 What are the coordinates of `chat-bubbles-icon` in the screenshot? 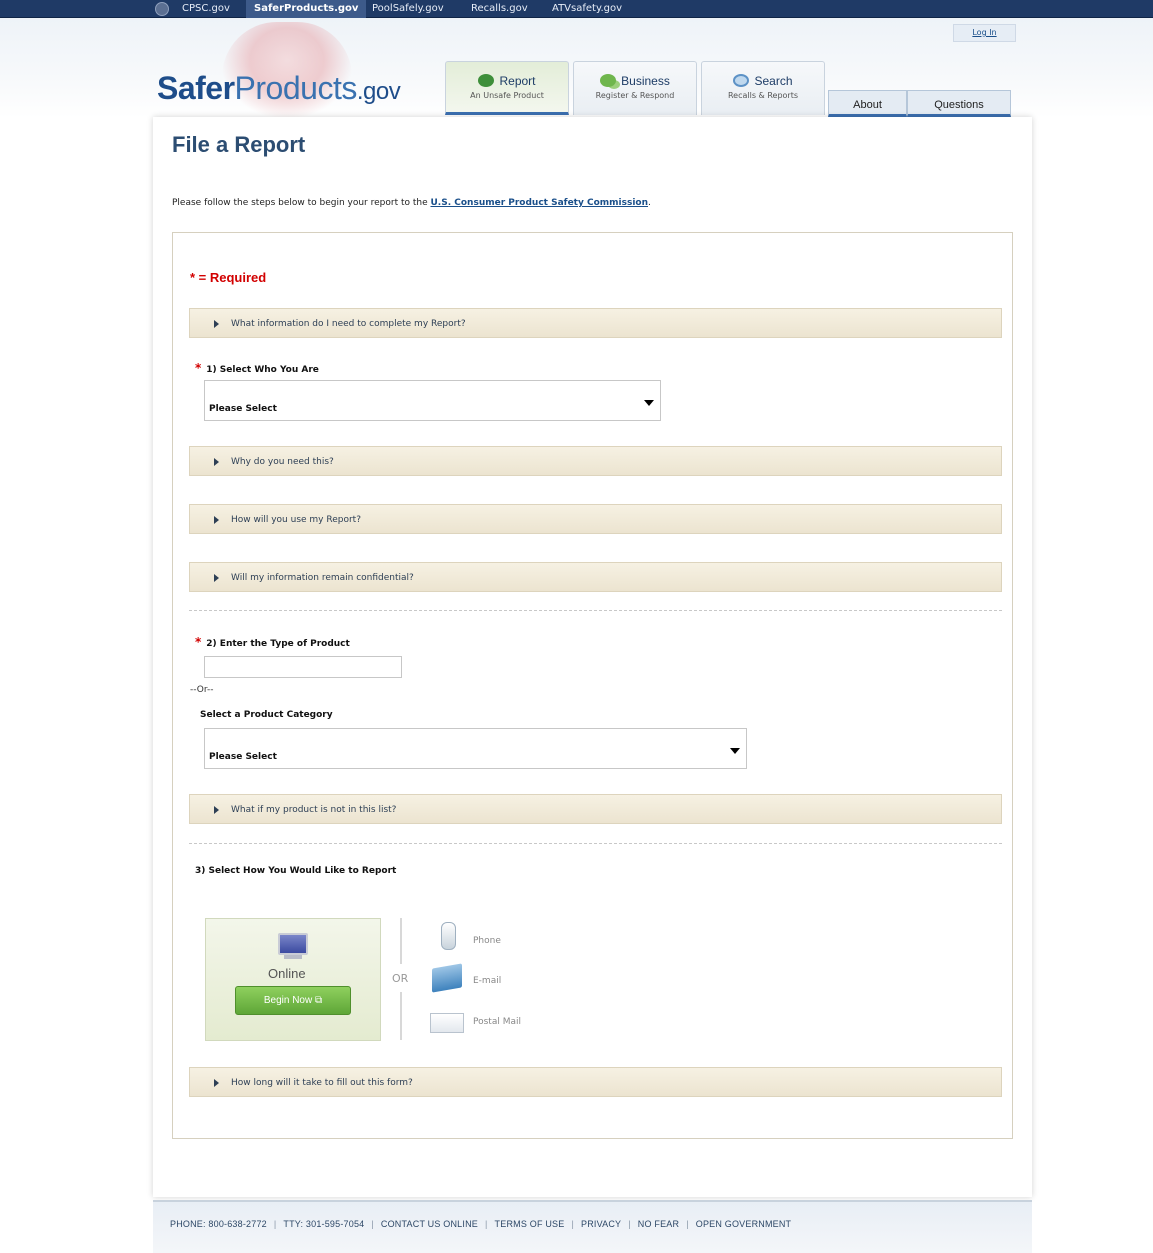 It's located at (608, 80).